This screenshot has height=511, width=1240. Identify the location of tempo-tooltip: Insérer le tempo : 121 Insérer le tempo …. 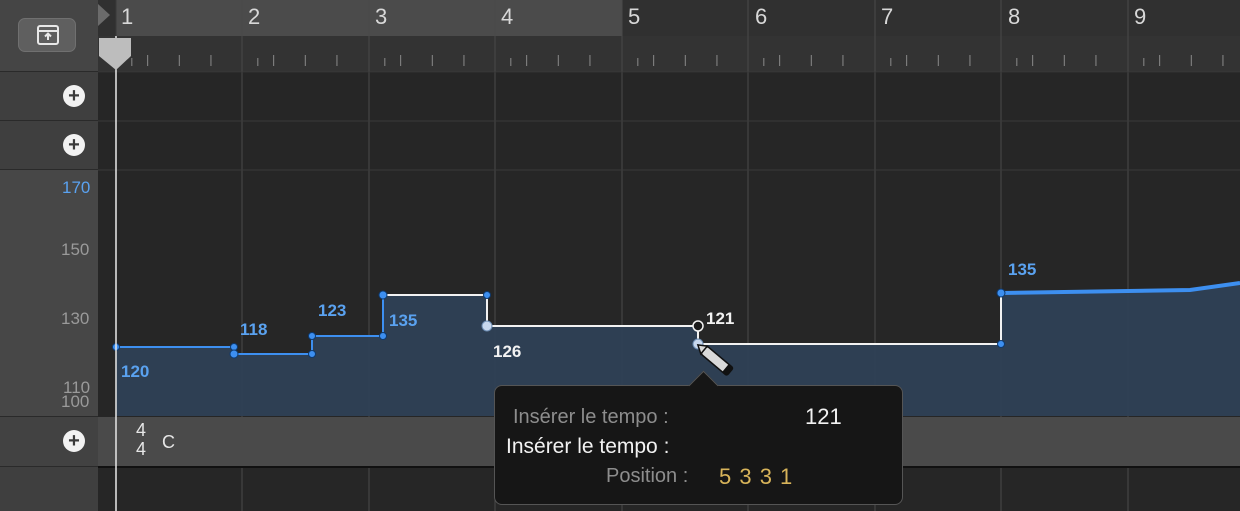
(698, 437).